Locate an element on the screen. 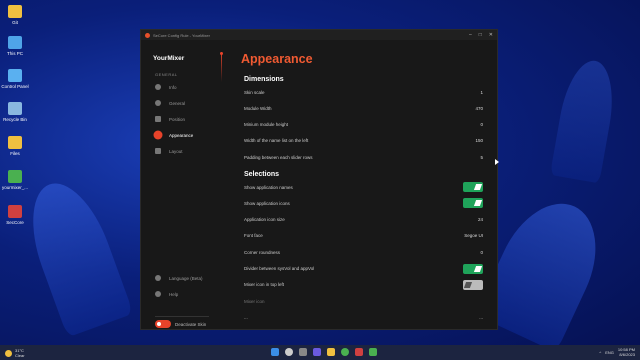 This screenshot has height=360, width=640. search-icon is located at coordinates (289, 352).